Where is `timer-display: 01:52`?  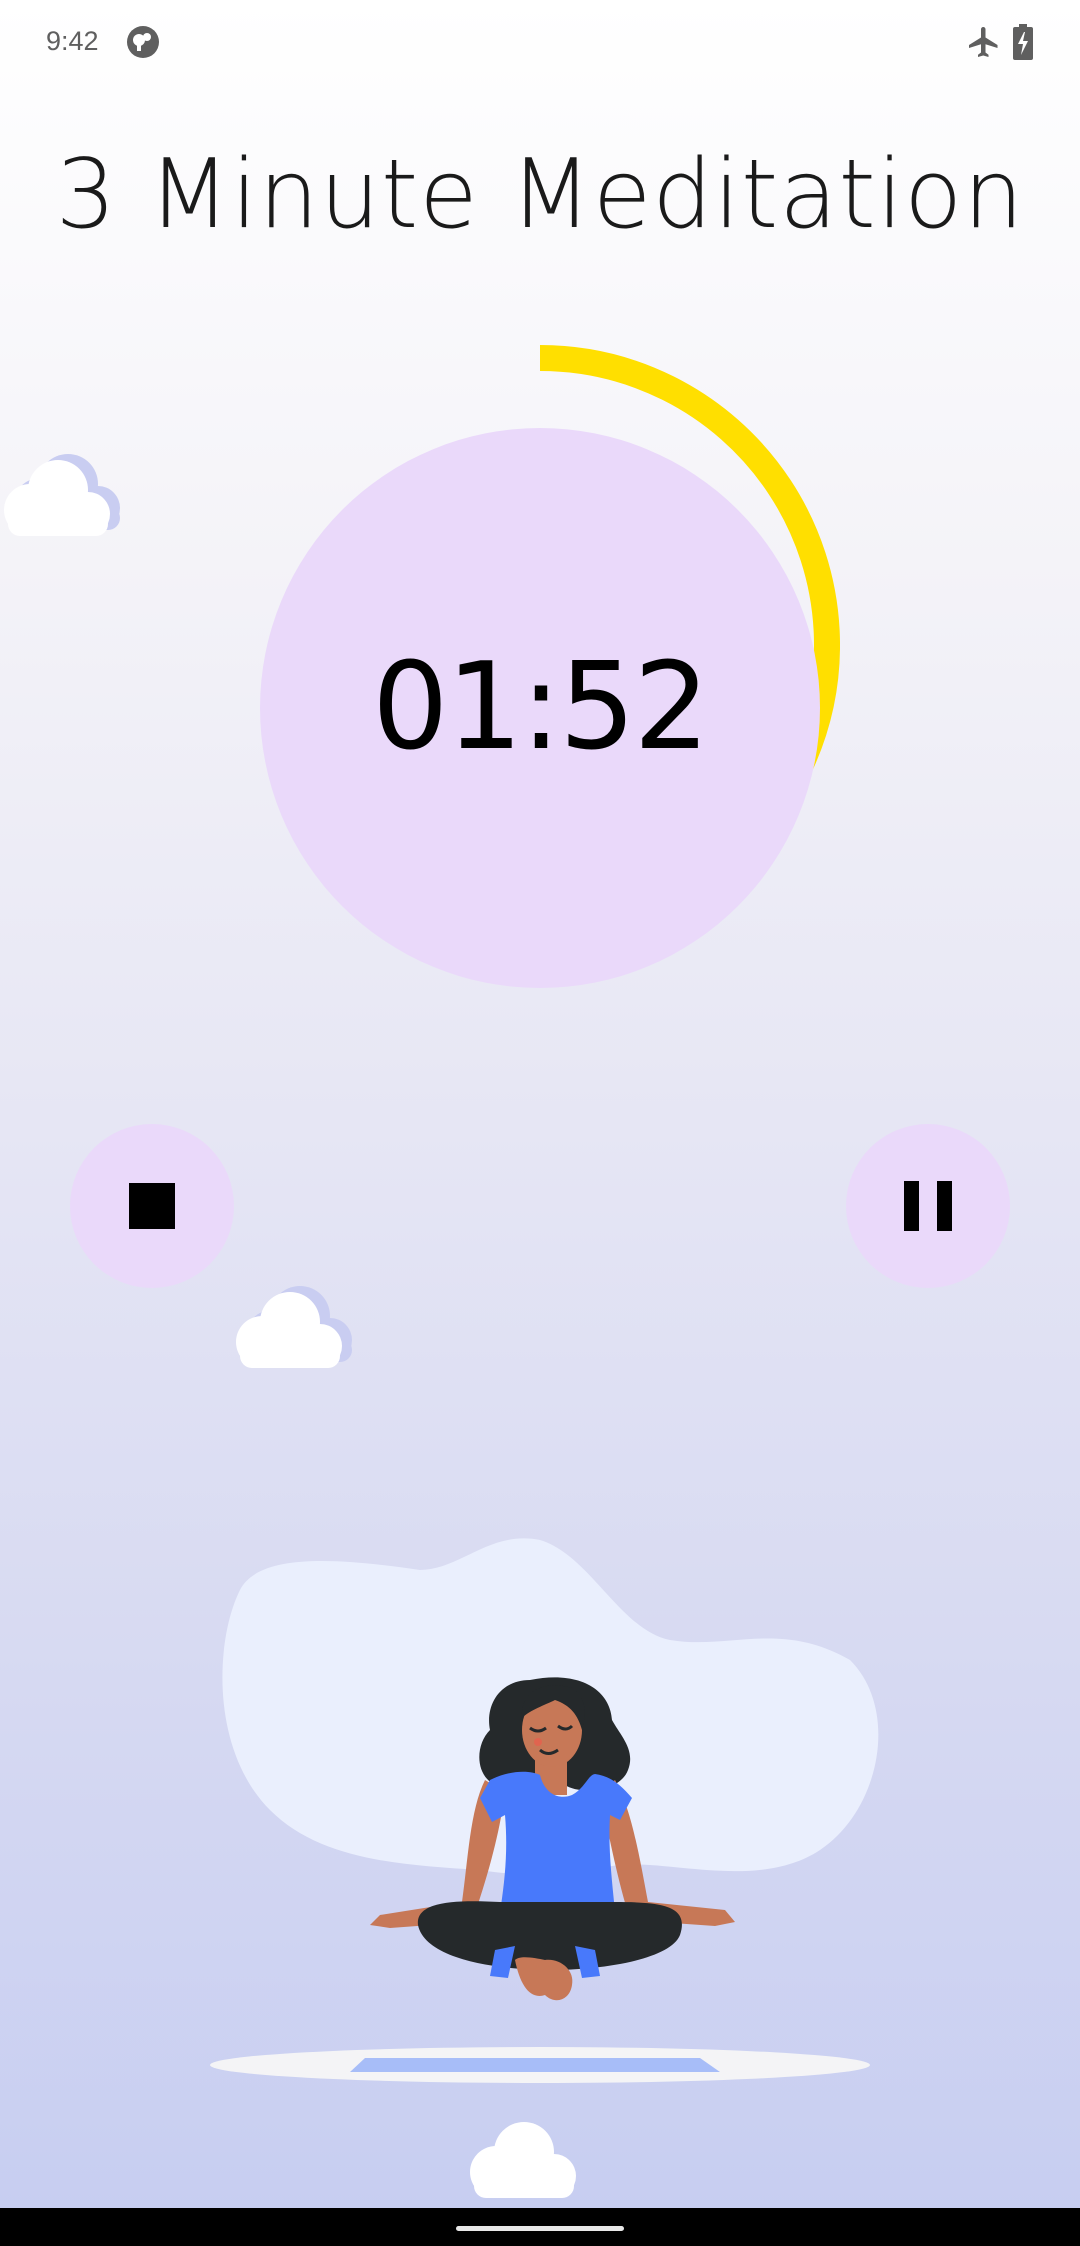
timer-display: 01:52 is located at coordinates (541, 707).